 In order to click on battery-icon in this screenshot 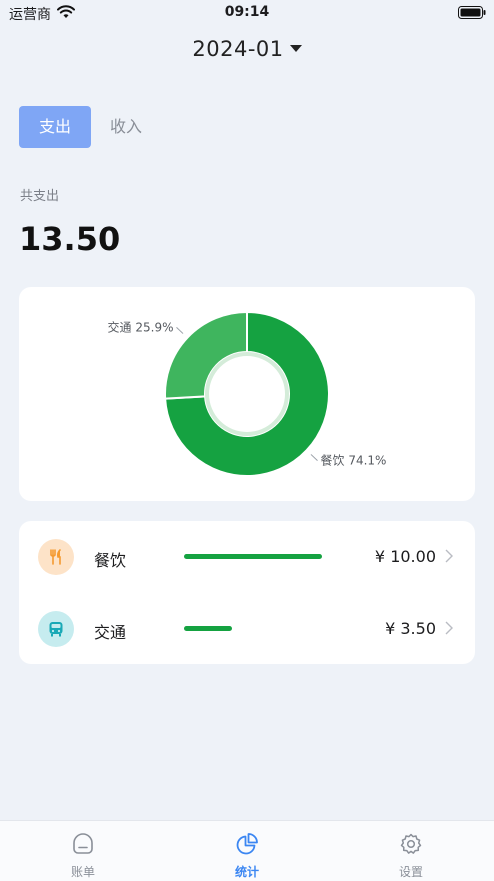, I will do `click(472, 12)`.